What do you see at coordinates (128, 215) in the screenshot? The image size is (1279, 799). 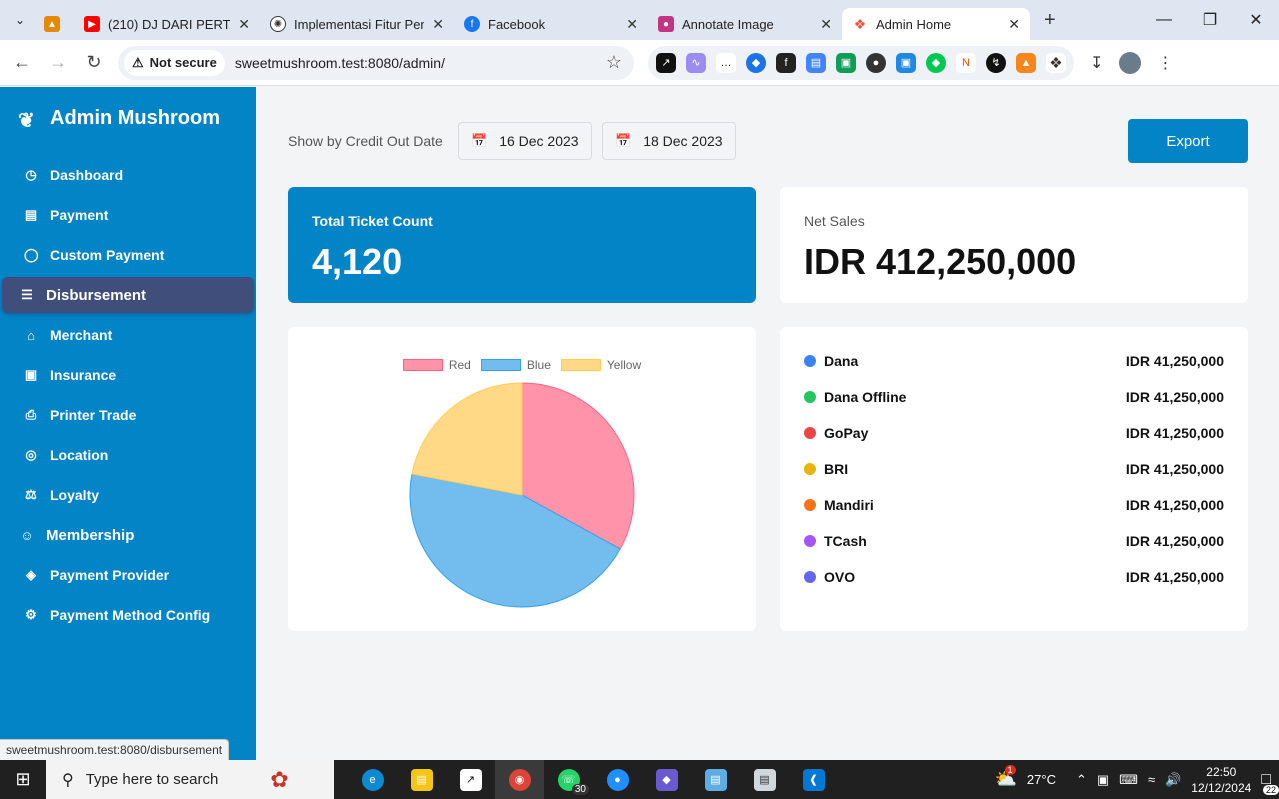 I see `sidebar-item-payment: ▤ Payment` at bounding box center [128, 215].